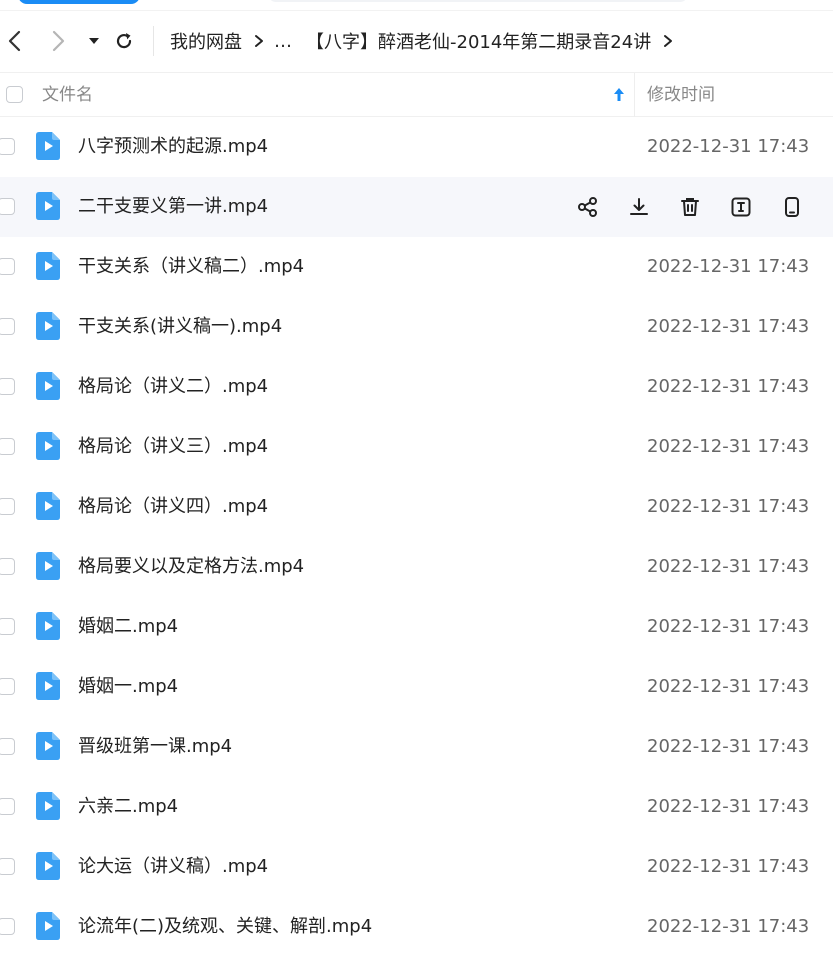 This screenshot has height=957, width=833. I want to click on file-name: 八字预测术的起源.mp4, so click(173, 147).